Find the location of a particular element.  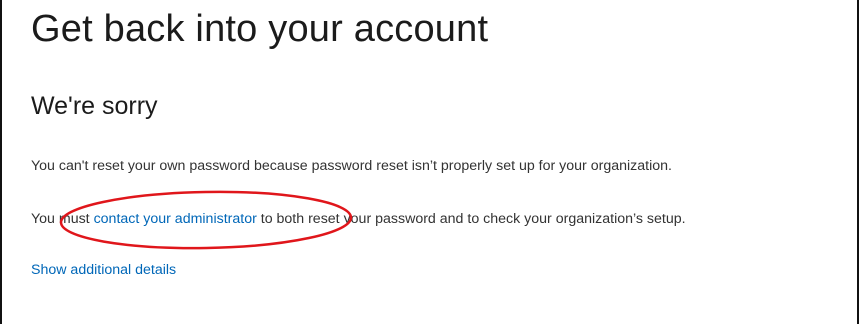

contact-admin-link: contact your administrator is located at coordinates (175, 219).